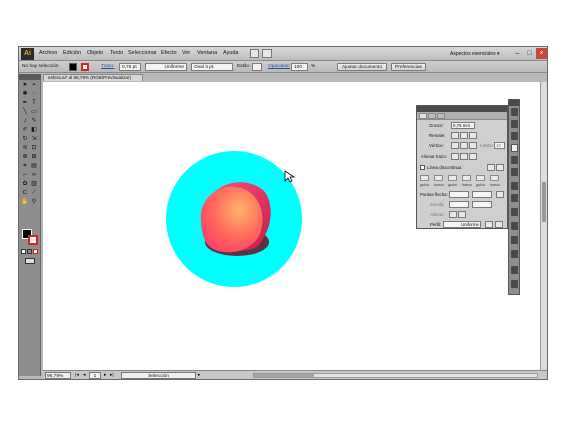 The image size is (567, 425). What do you see at coordinates (514, 226) in the screenshot?
I see `brushes-panel-icon` at bounding box center [514, 226].